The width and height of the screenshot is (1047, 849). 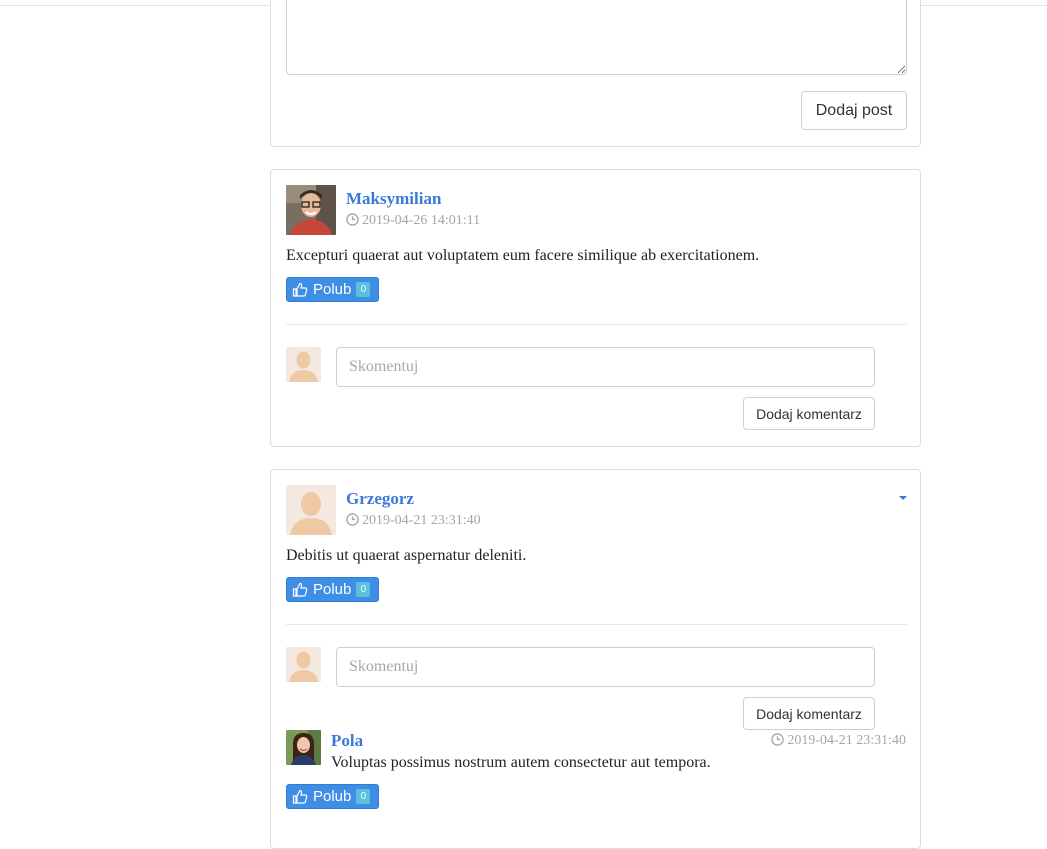 I want to click on comment-author-avatar, so click(x=303, y=747).